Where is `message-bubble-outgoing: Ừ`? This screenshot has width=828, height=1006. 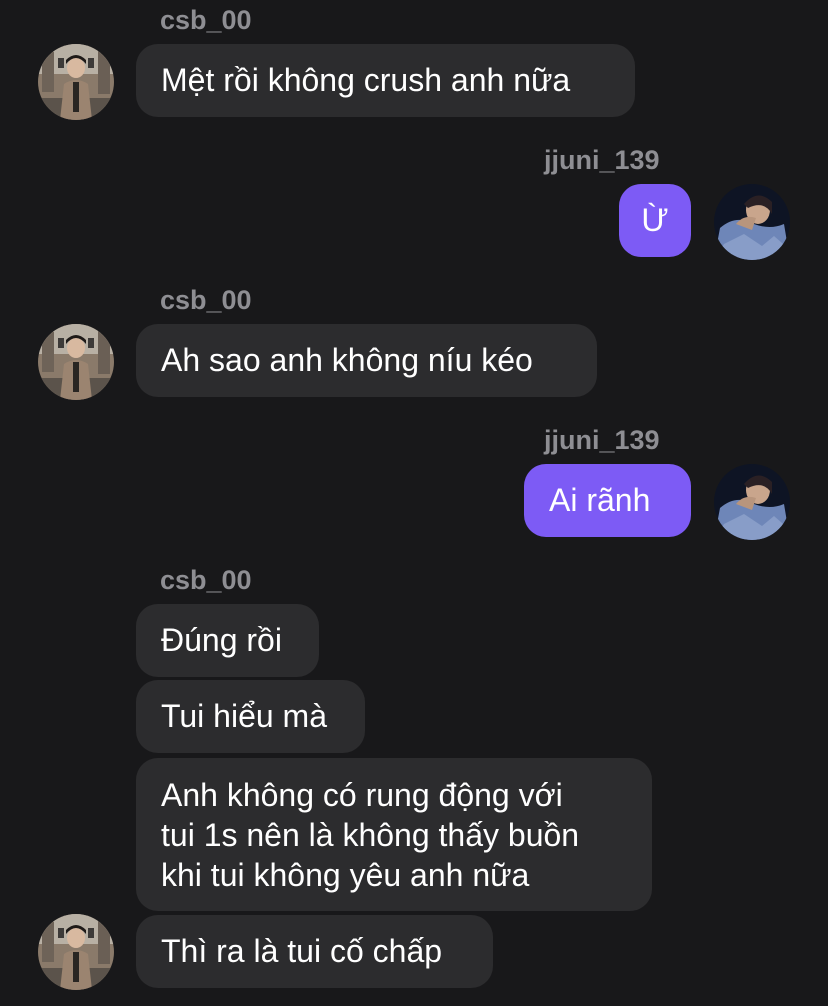 message-bubble-outgoing: Ừ is located at coordinates (655, 220).